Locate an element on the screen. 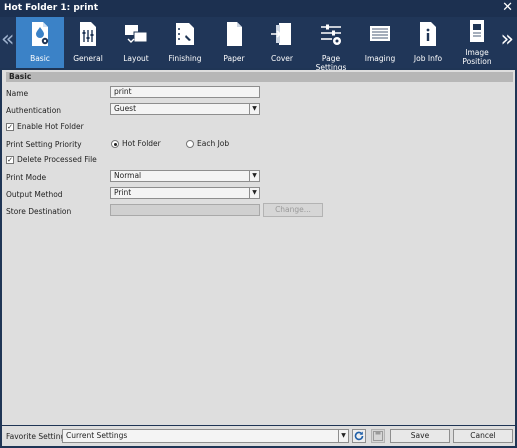 This screenshot has width=517, height=448. basic-settings-icon is located at coordinates (40, 34).